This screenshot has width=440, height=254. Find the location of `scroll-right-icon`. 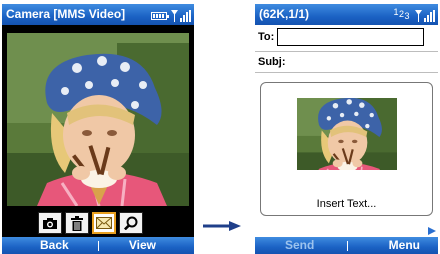

scroll-right-icon is located at coordinates (432, 231).